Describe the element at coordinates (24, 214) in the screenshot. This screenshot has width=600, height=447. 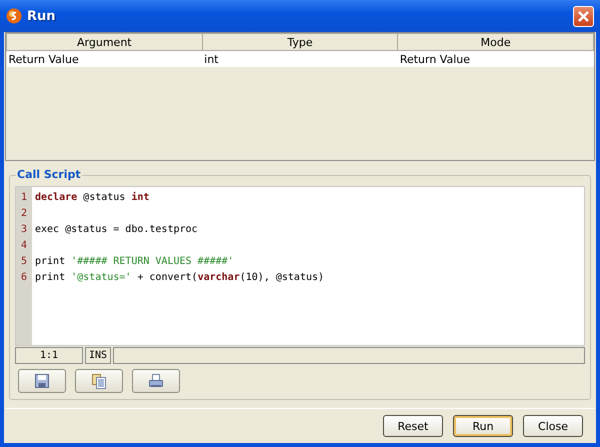
I see `line-number: 2` at that location.